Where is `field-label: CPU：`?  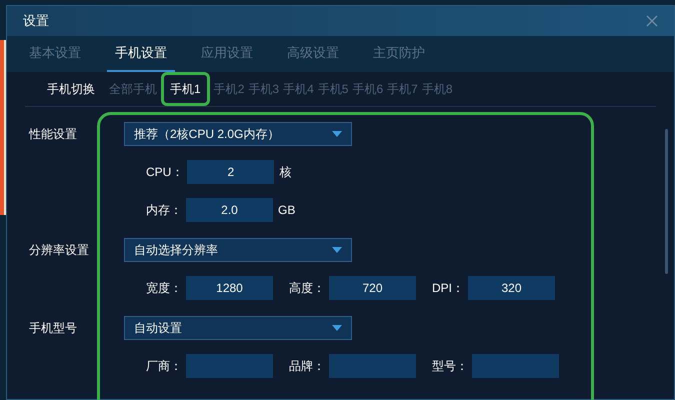 field-label: CPU： is located at coordinates (165, 172).